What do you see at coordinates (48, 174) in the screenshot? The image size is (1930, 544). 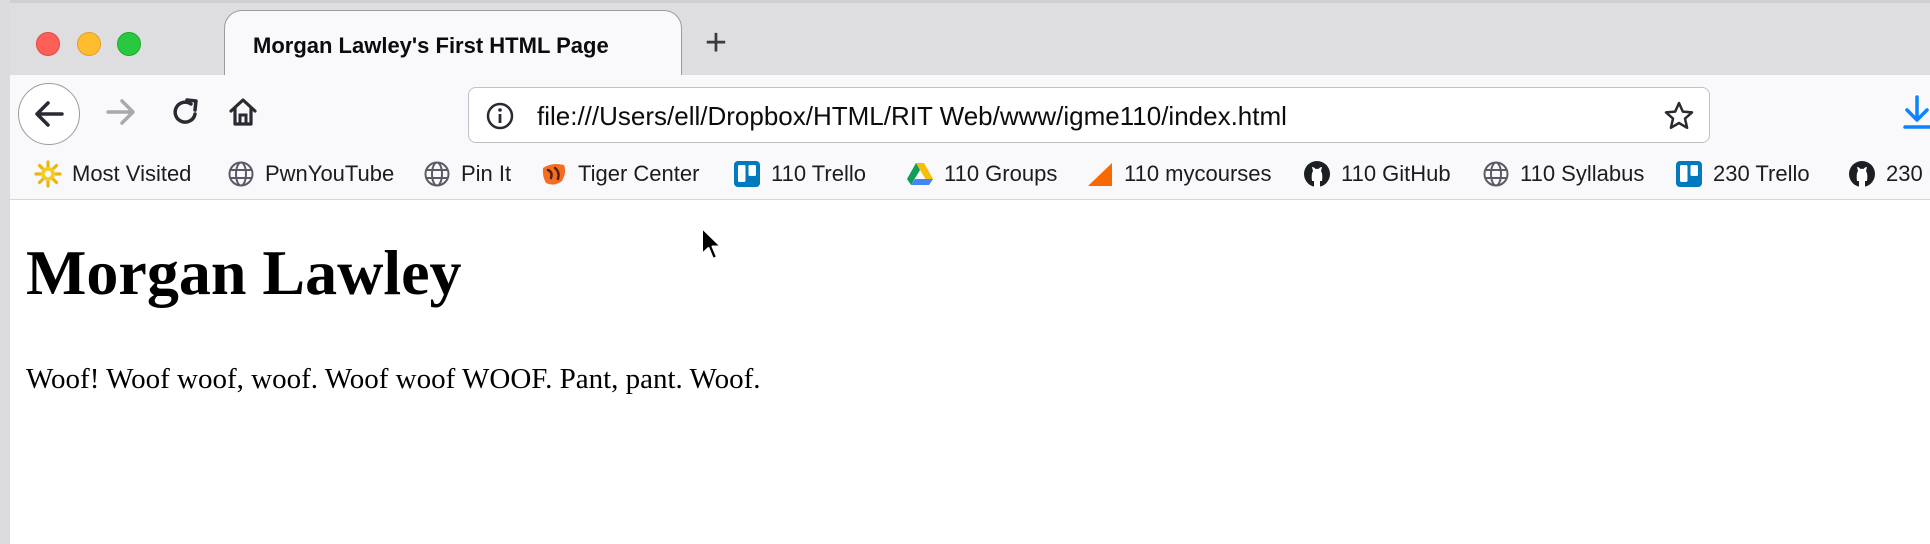 I see `gear-icon` at bounding box center [48, 174].